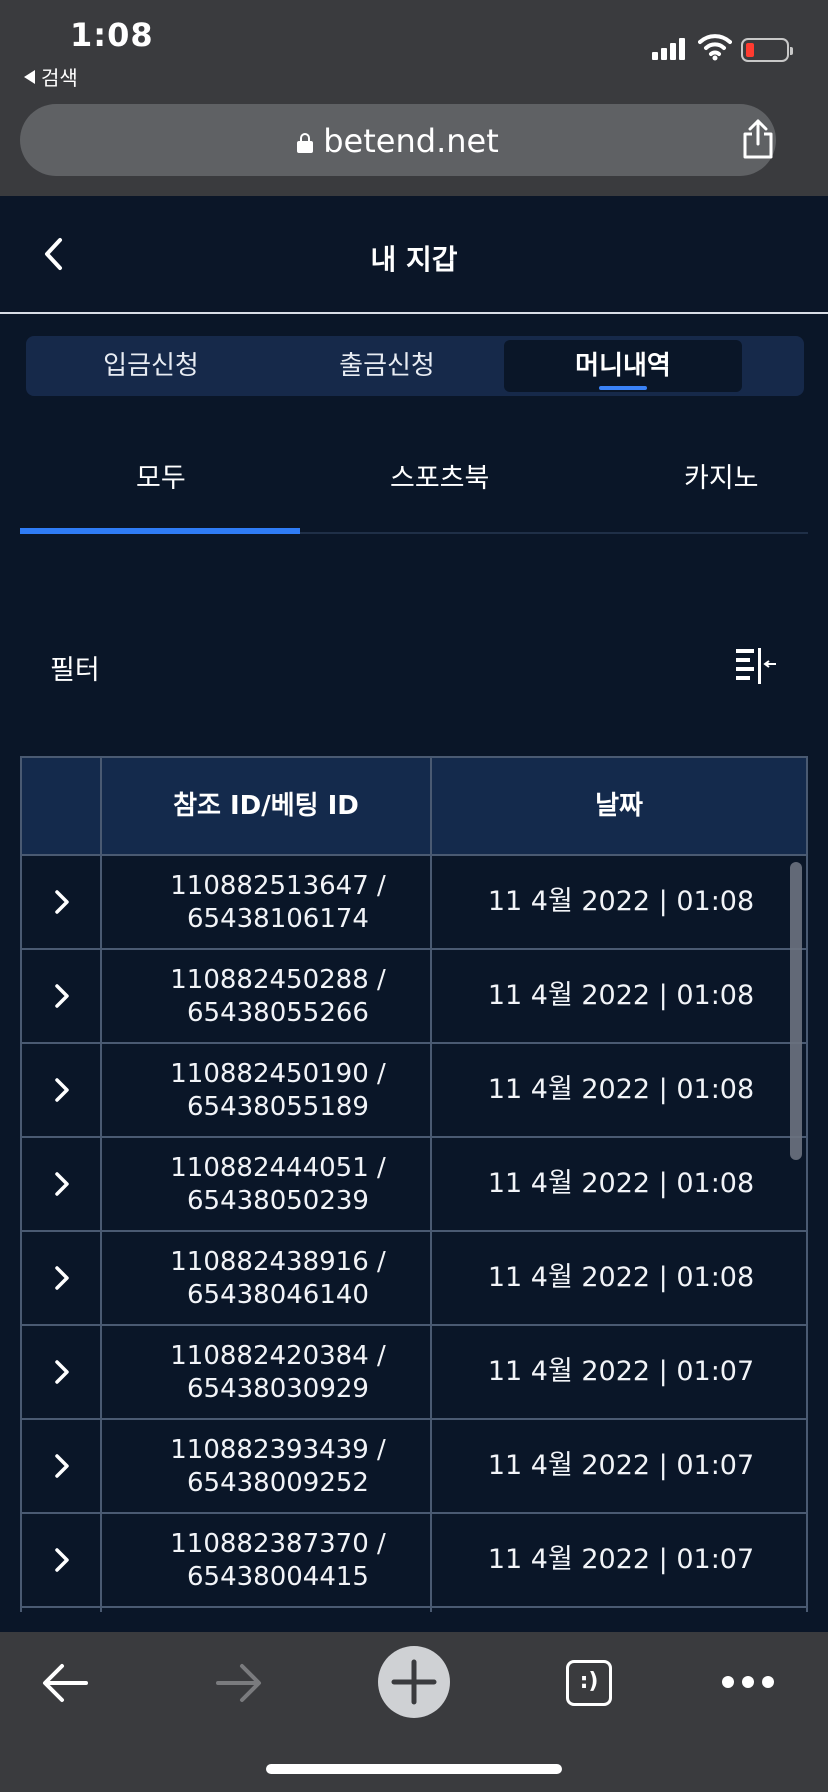 This screenshot has width=828, height=1792. I want to click on ref-id-cell: 110882387370 /65438004415, so click(278, 1560).